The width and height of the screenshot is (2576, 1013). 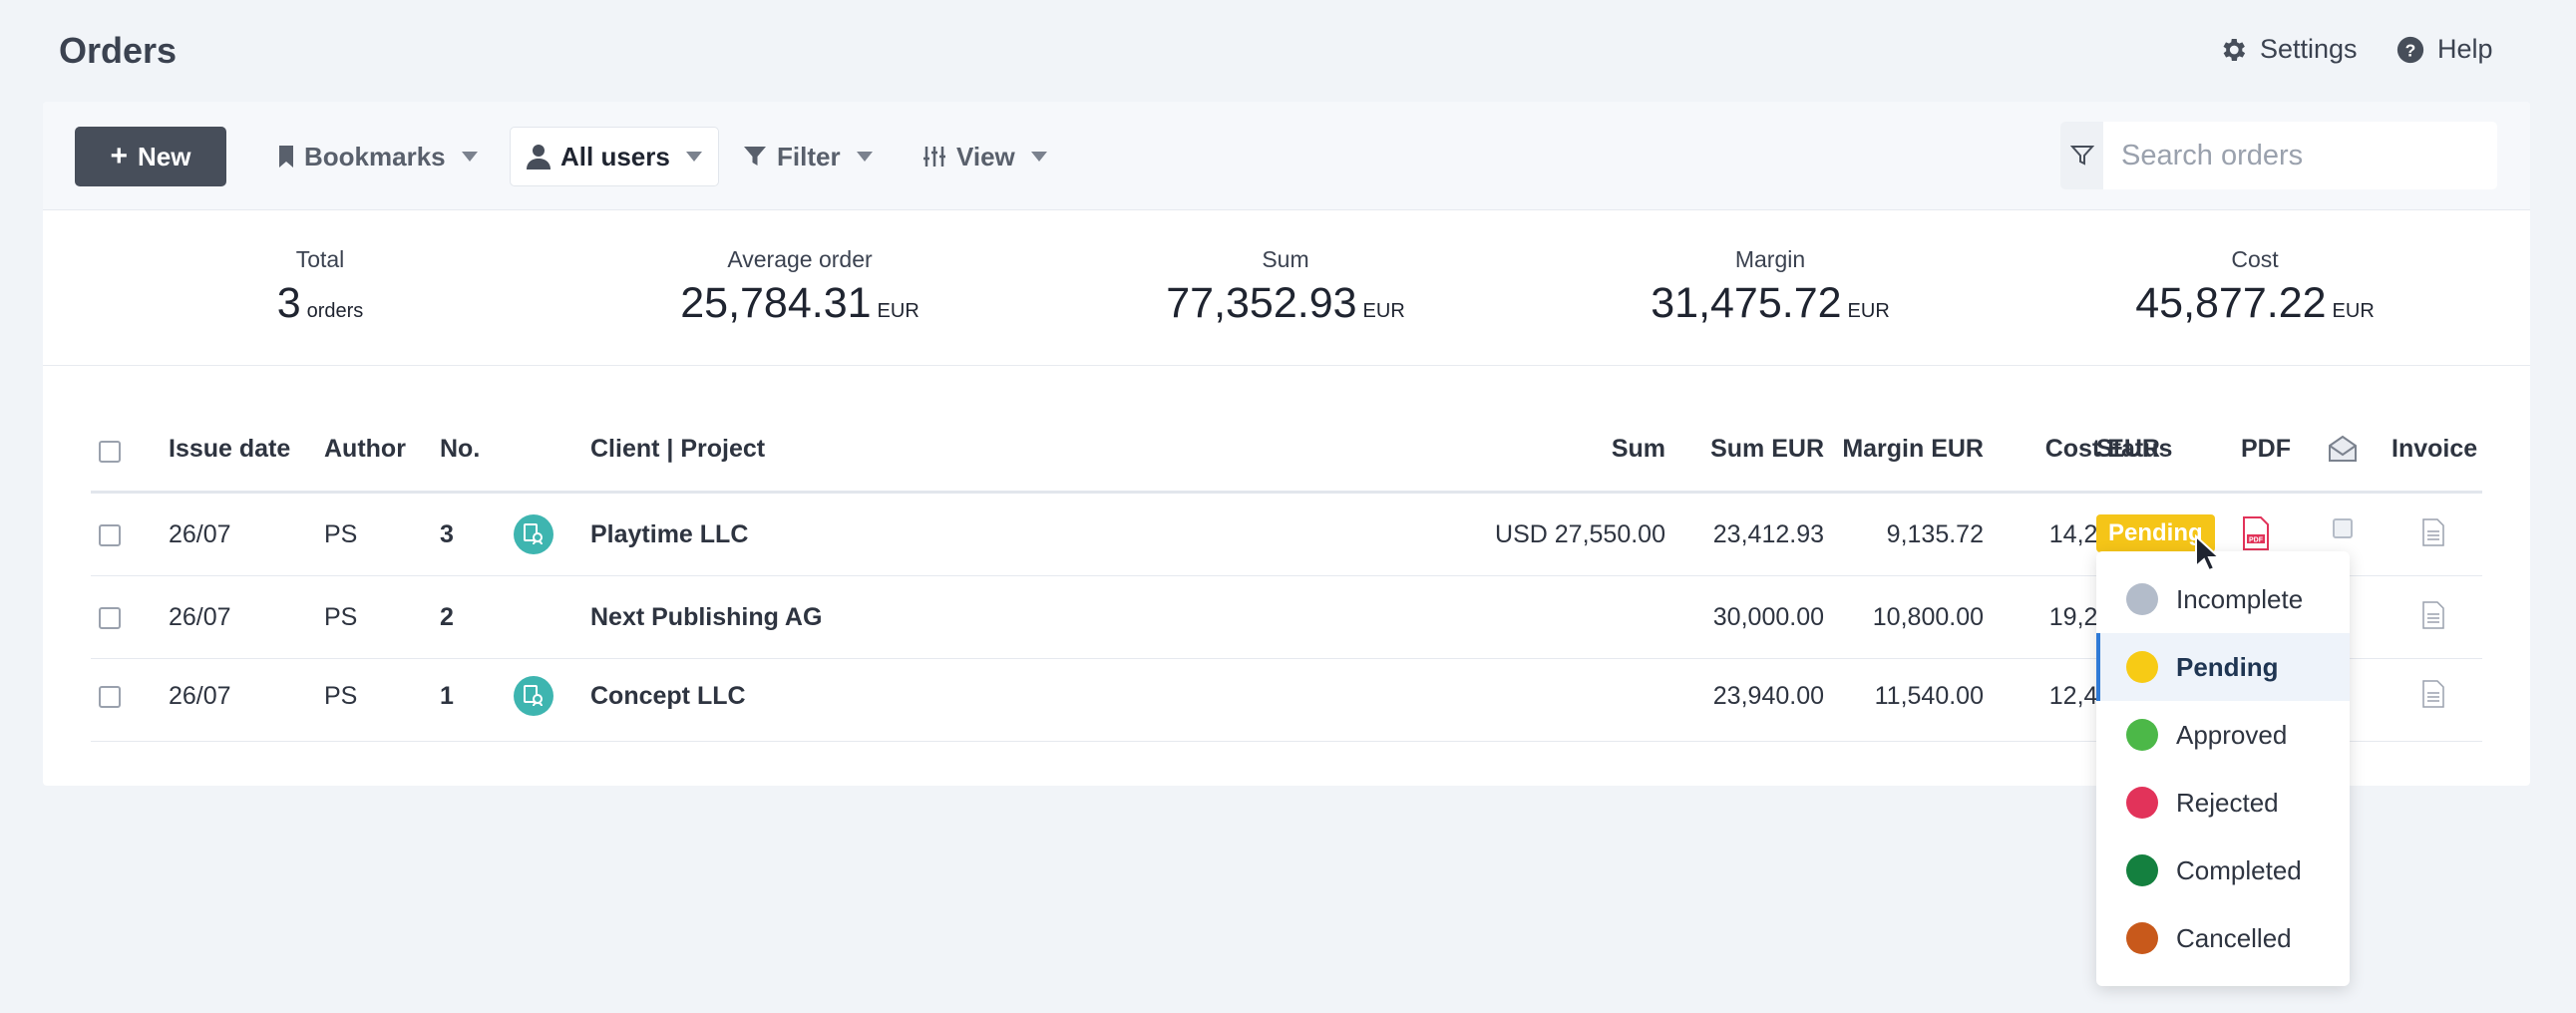 I want to click on header-divider, so click(x=1286, y=493).